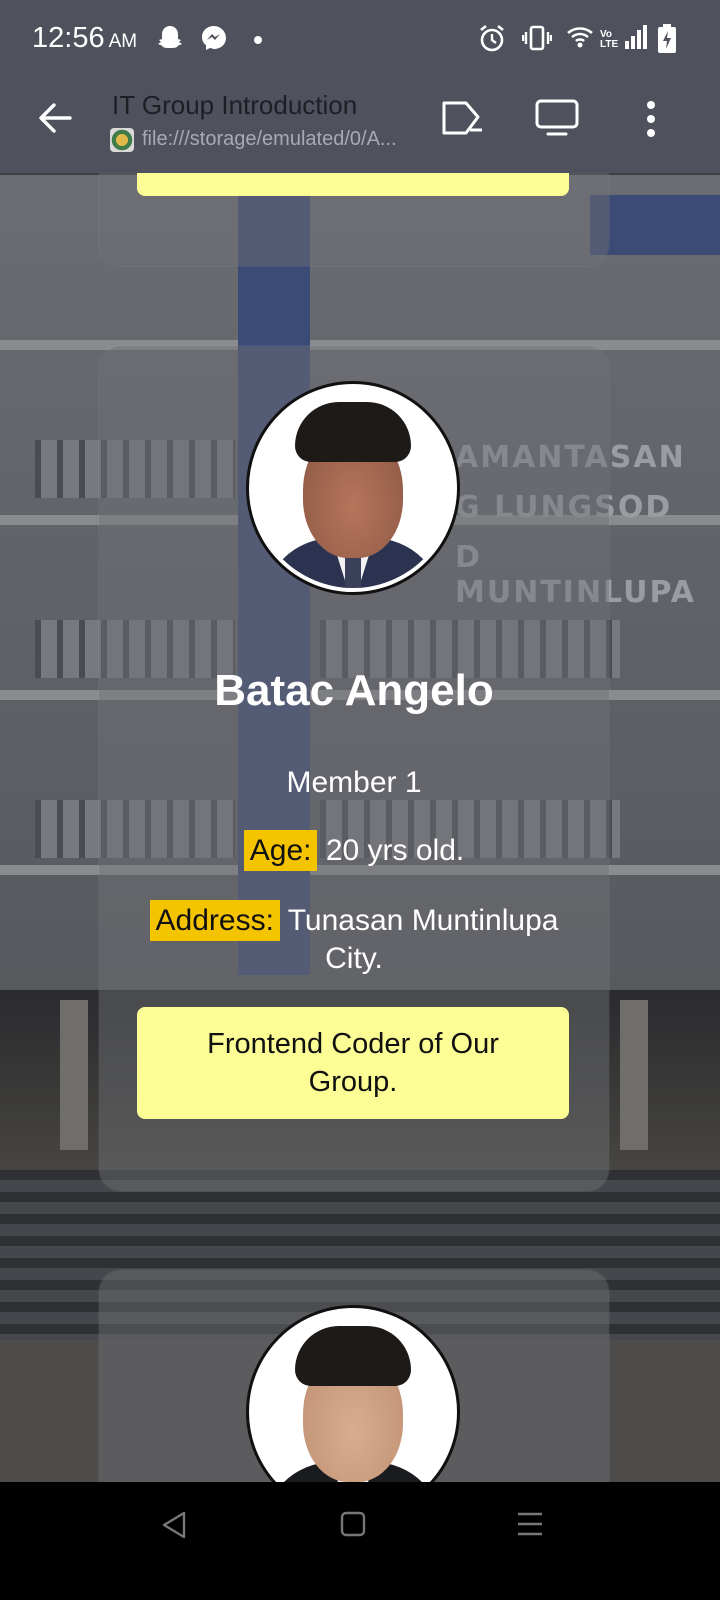 This screenshot has height=1600, width=720. I want to click on signal-icon, so click(636, 37).